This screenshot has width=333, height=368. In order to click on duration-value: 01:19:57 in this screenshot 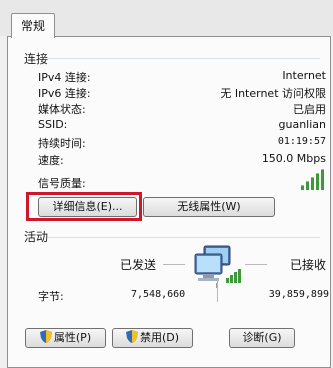, I will do `click(301, 141)`.